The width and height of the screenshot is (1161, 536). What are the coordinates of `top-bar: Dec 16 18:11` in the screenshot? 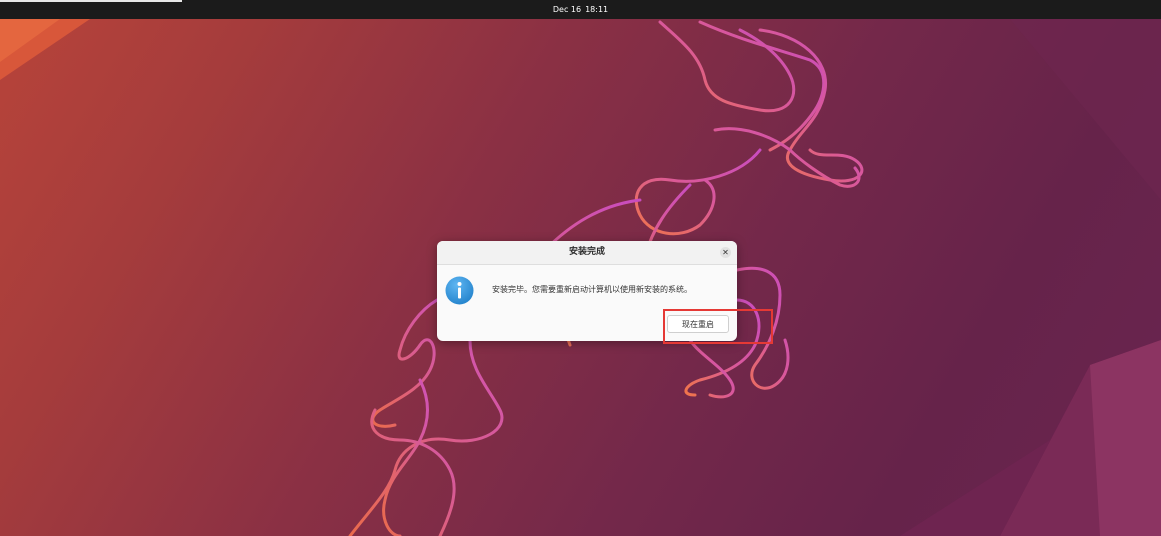 It's located at (580, 9).